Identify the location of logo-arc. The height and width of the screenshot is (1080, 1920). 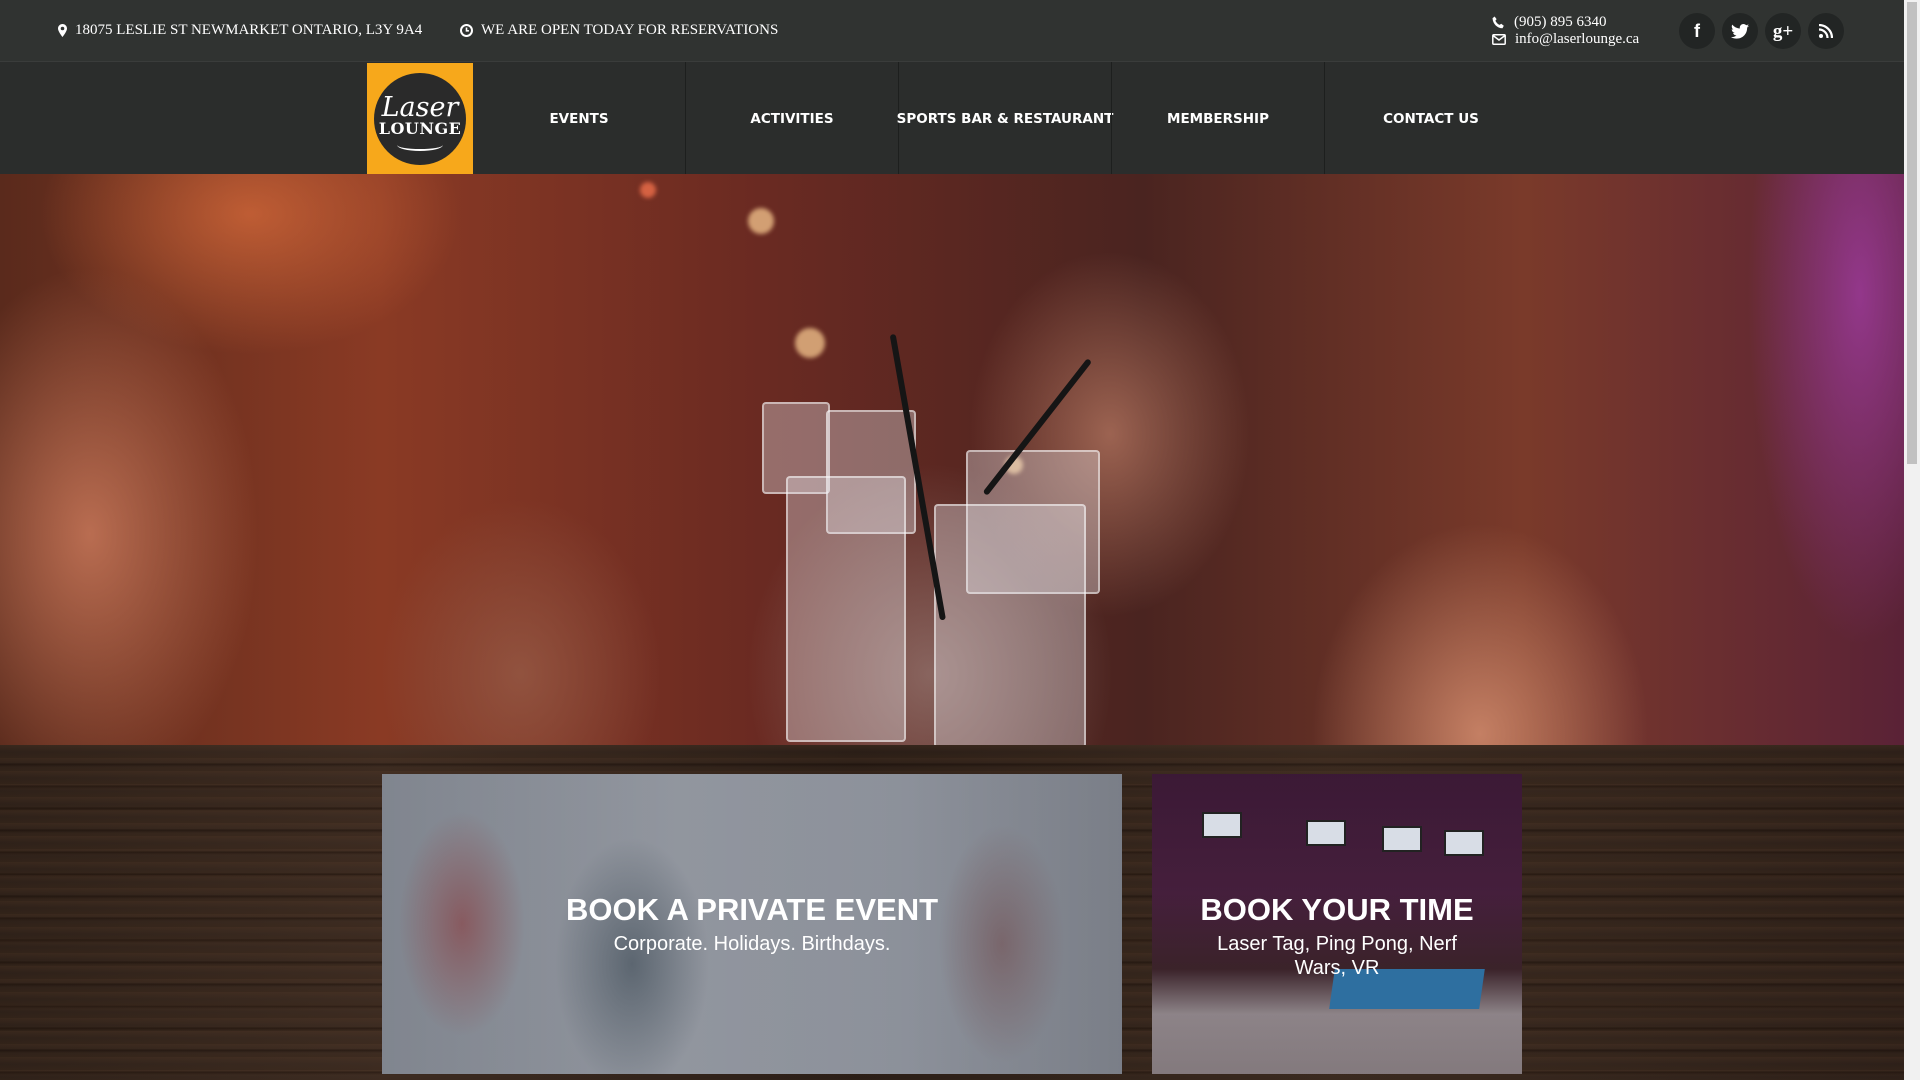
(420, 145).